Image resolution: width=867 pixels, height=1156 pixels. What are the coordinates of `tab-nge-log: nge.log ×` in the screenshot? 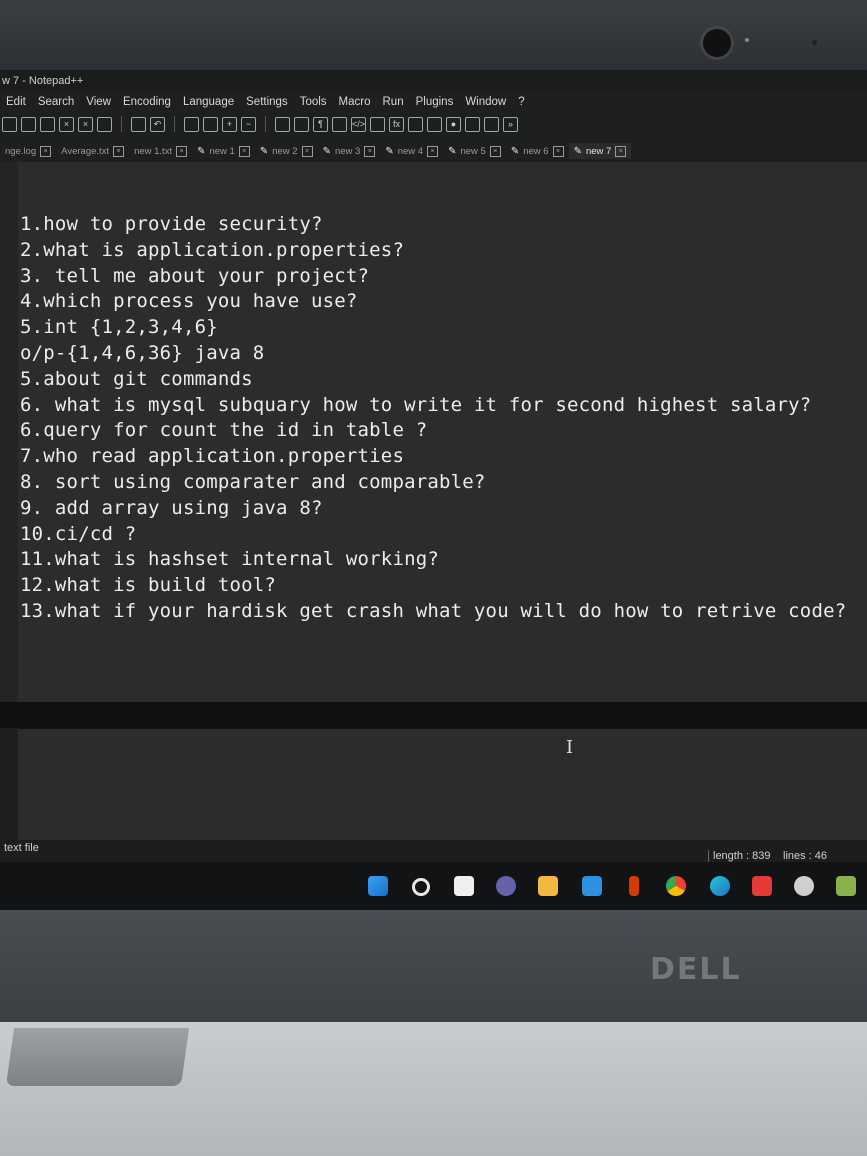 It's located at (28, 151).